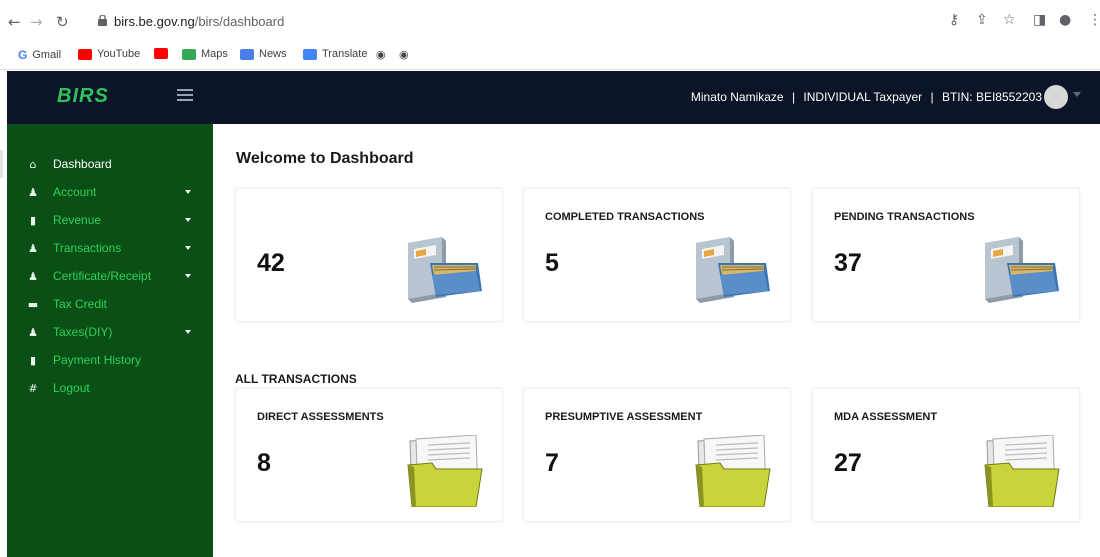 This screenshot has height=557, width=1100. I want to click on google-icon: G, so click(23, 55).